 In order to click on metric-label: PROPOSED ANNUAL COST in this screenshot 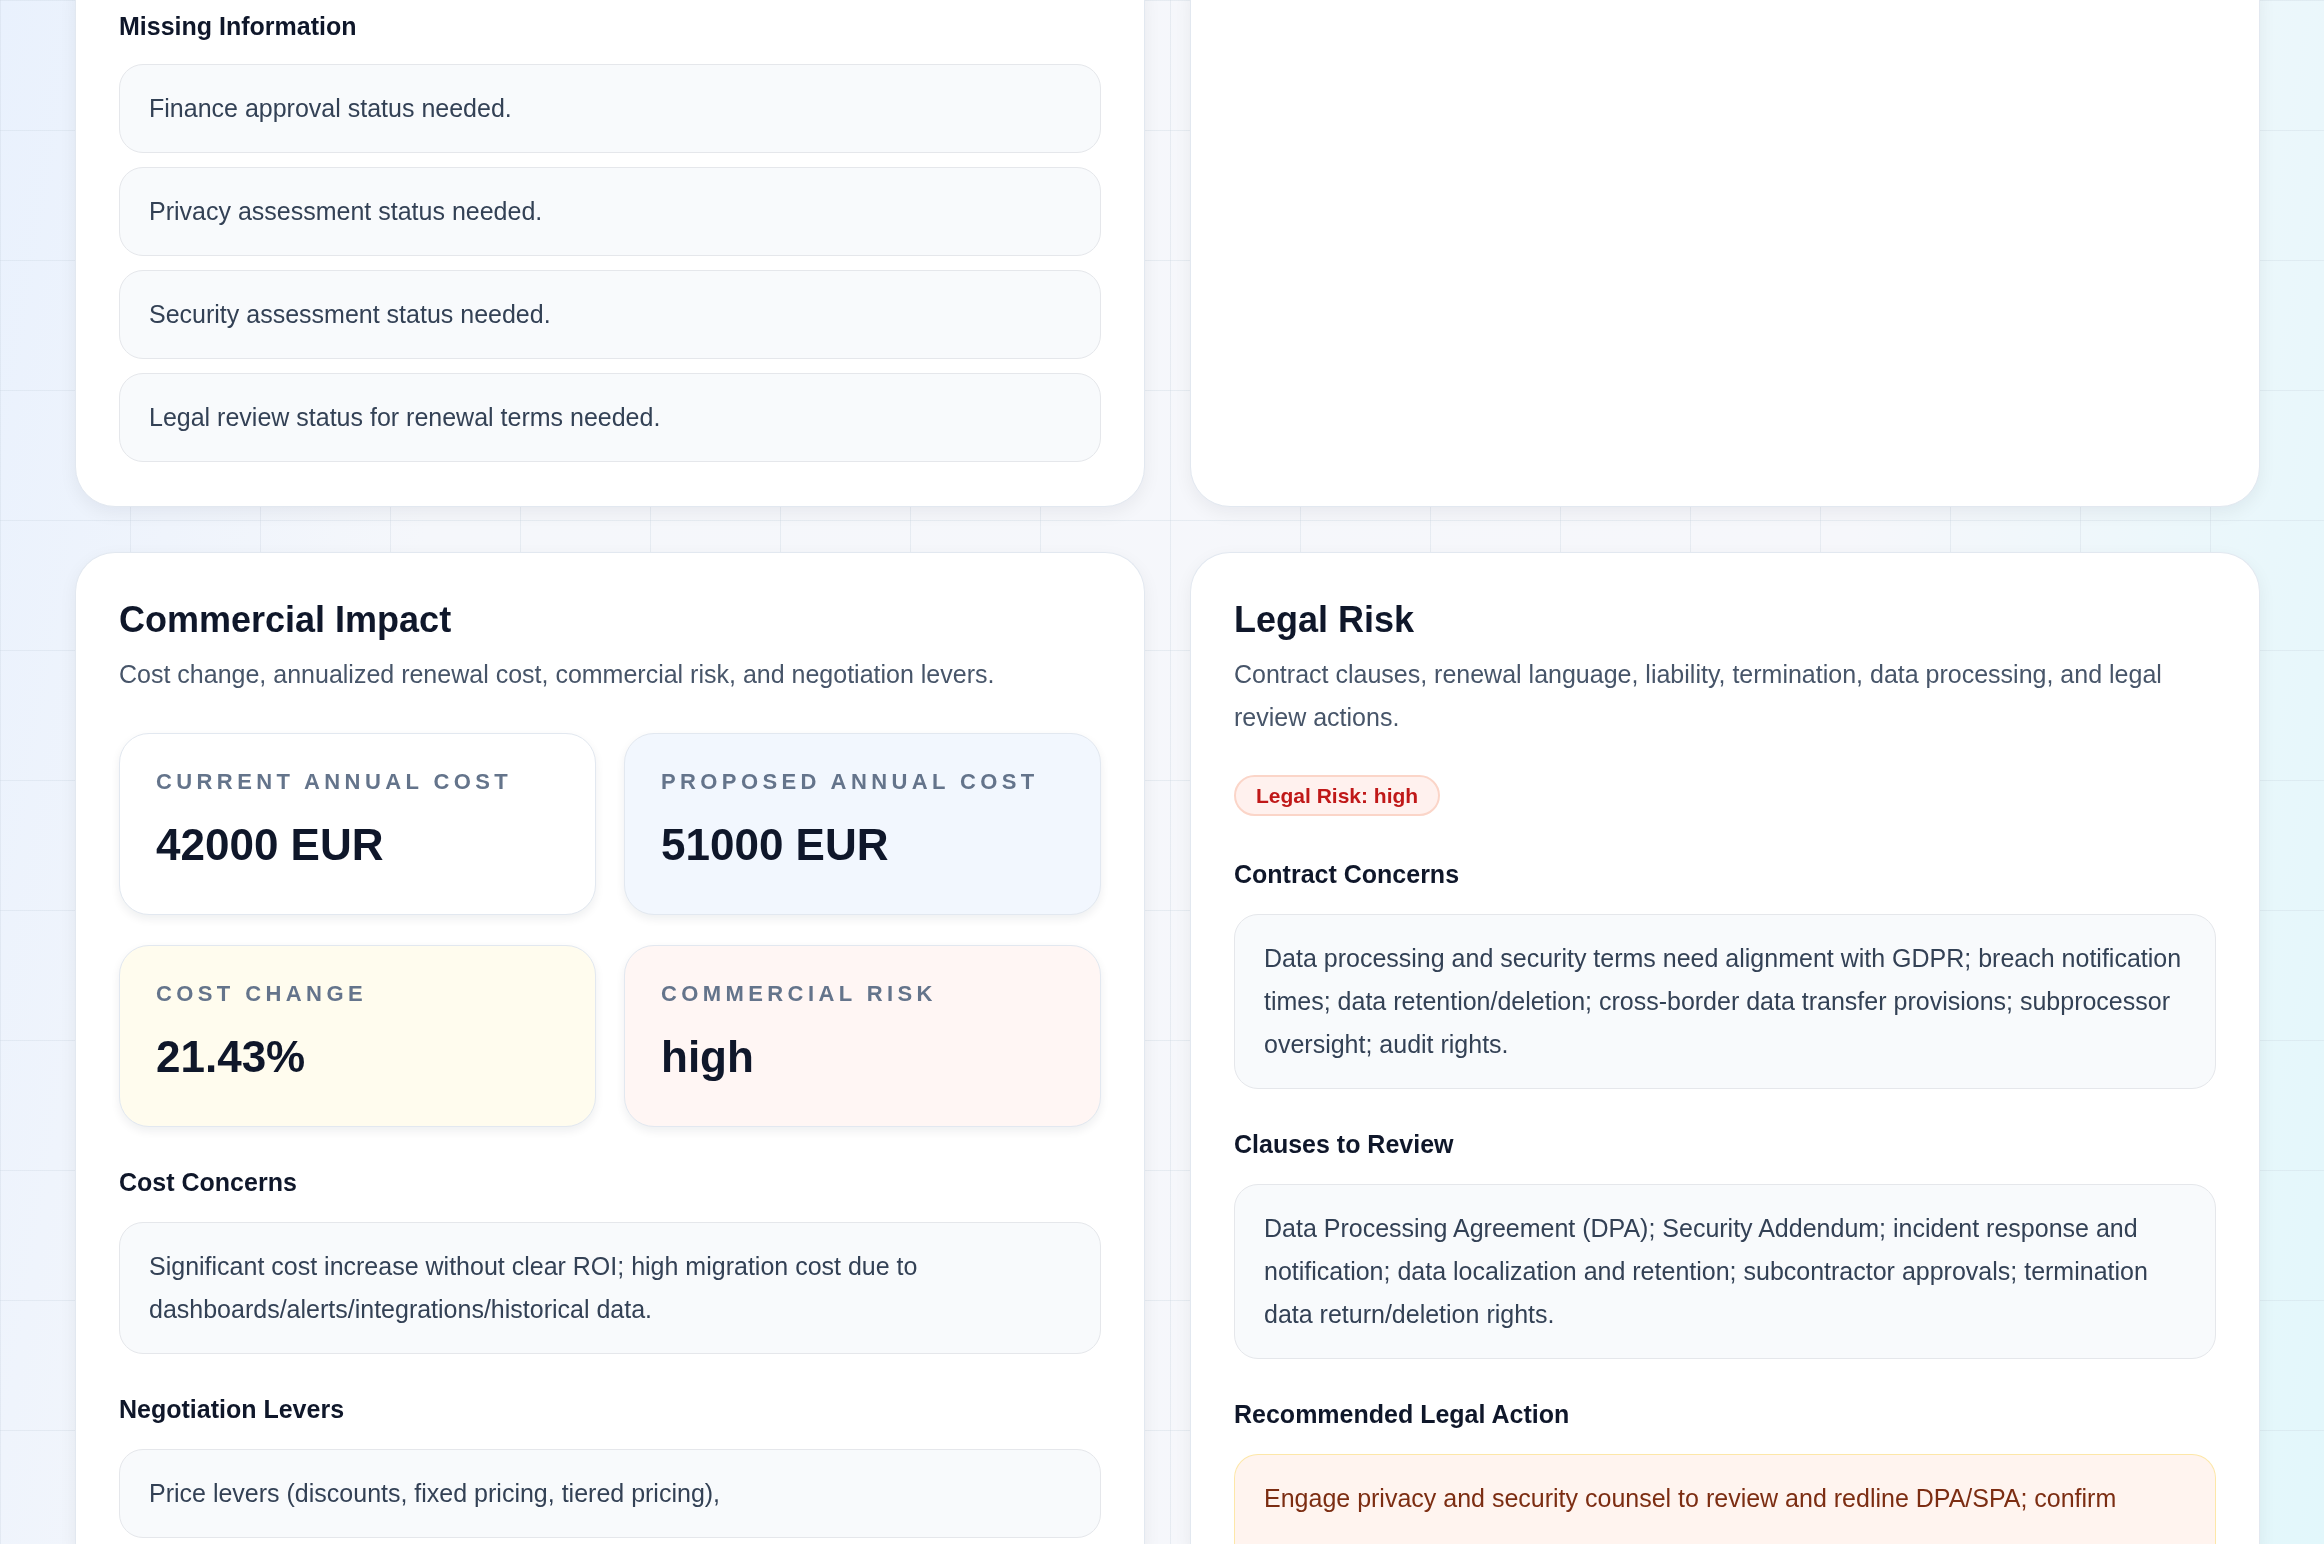, I will do `click(850, 782)`.